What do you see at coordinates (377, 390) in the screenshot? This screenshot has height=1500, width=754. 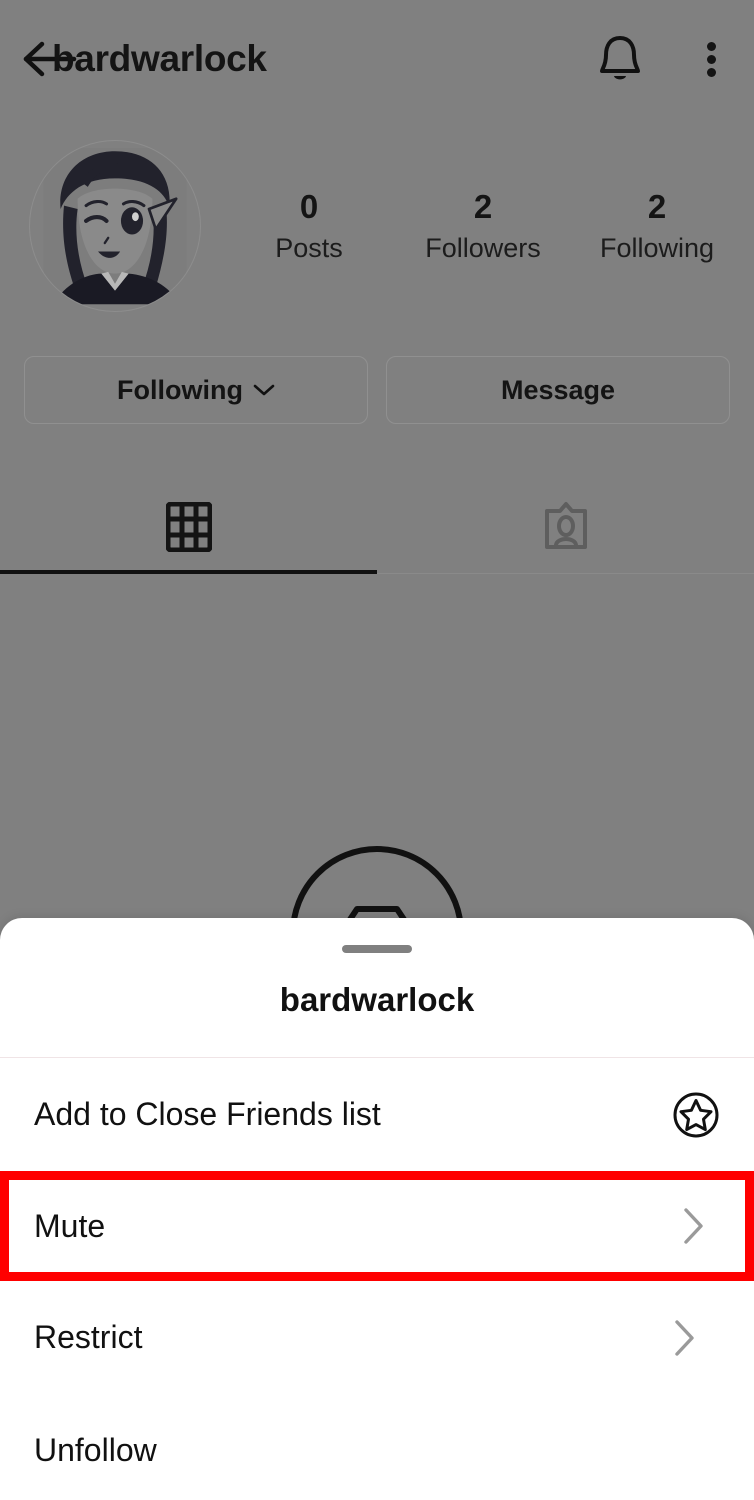 I see `profile-actions: Following Message` at bounding box center [377, 390].